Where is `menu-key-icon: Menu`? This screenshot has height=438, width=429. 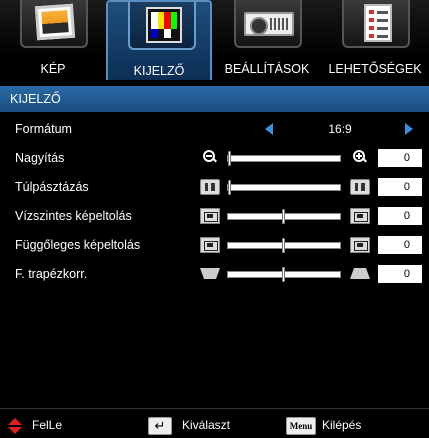
menu-key-icon: Menu is located at coordinates (301, 426).